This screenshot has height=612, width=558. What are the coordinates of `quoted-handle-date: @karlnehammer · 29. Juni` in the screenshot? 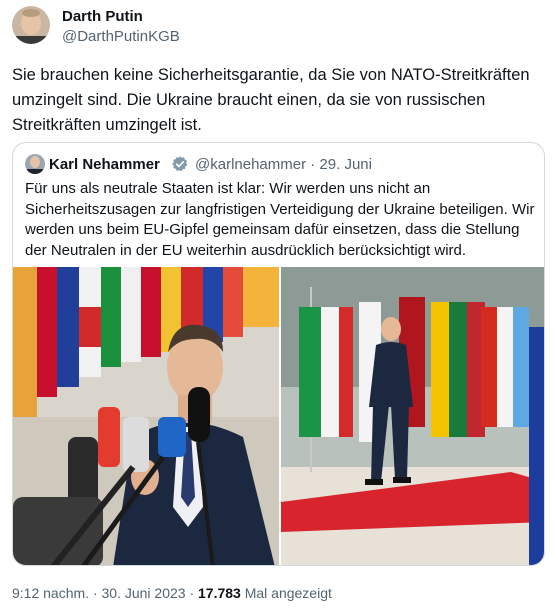 It's located at (283, 164).